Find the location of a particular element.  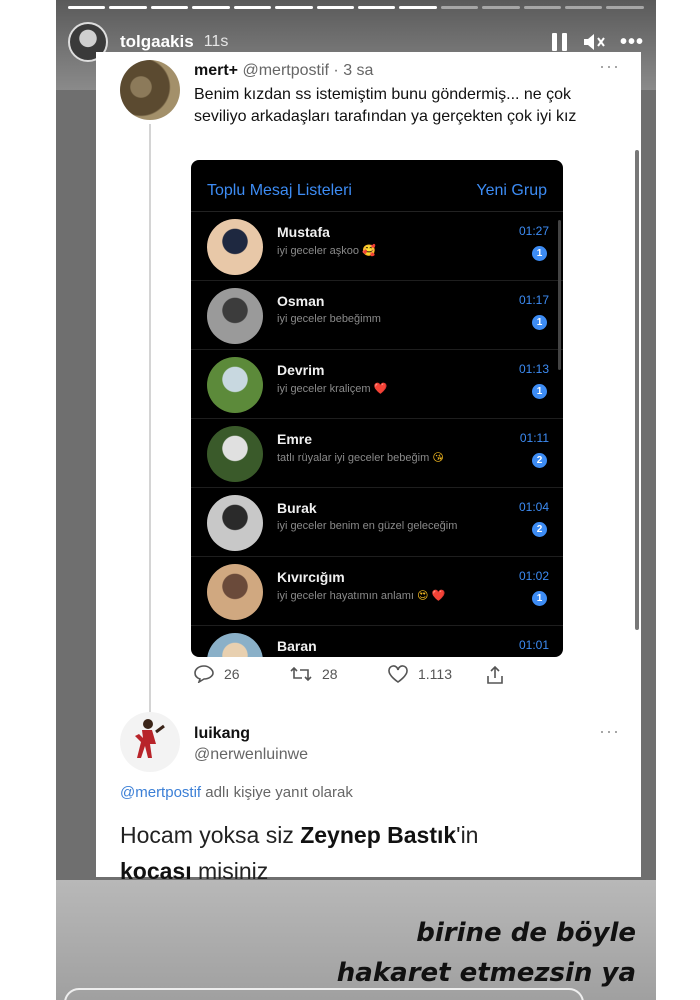

reply-to-suffix: adlı kişiye yanıt olarak is located at coordinates (279, 792).